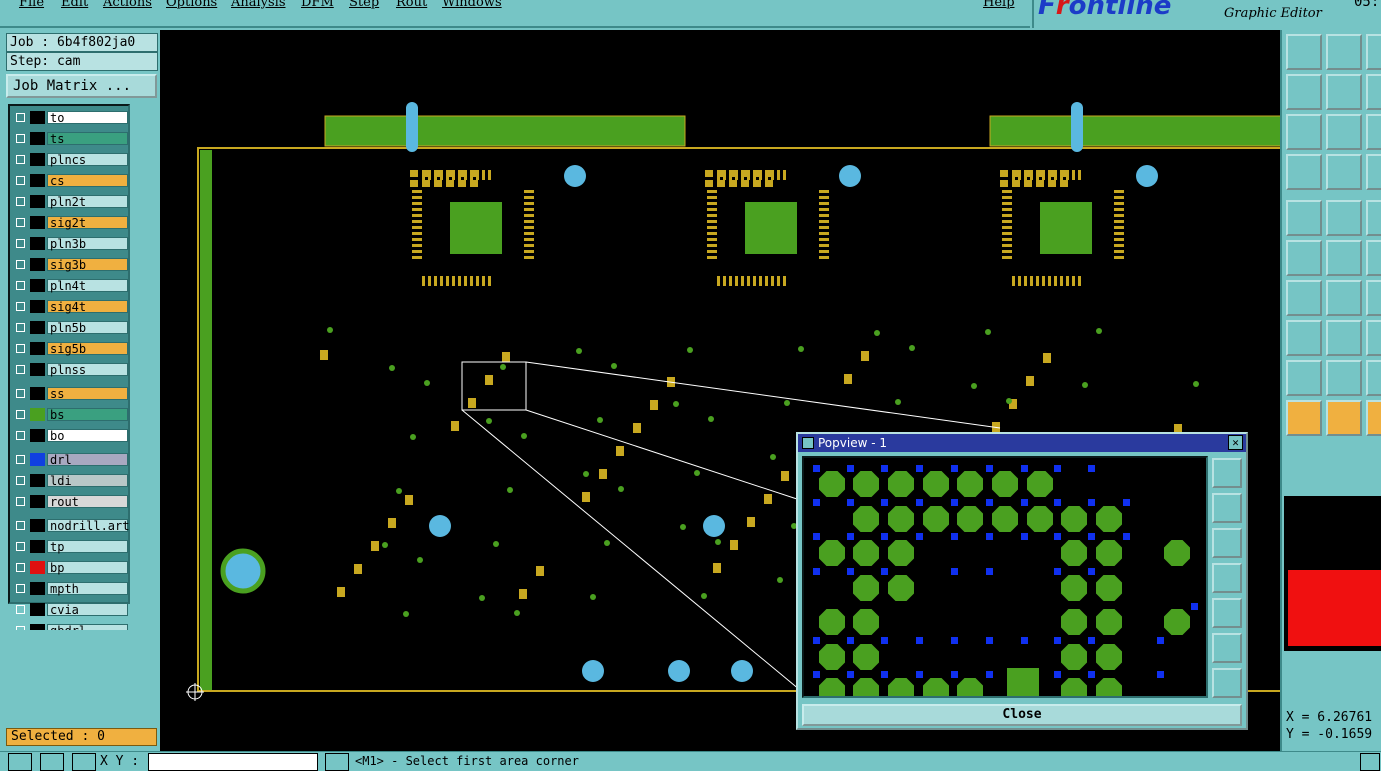  What do you see at coordinates (1344, 218) in the screenshot?
I see `line-icon` at bounding box center [1344, 218].